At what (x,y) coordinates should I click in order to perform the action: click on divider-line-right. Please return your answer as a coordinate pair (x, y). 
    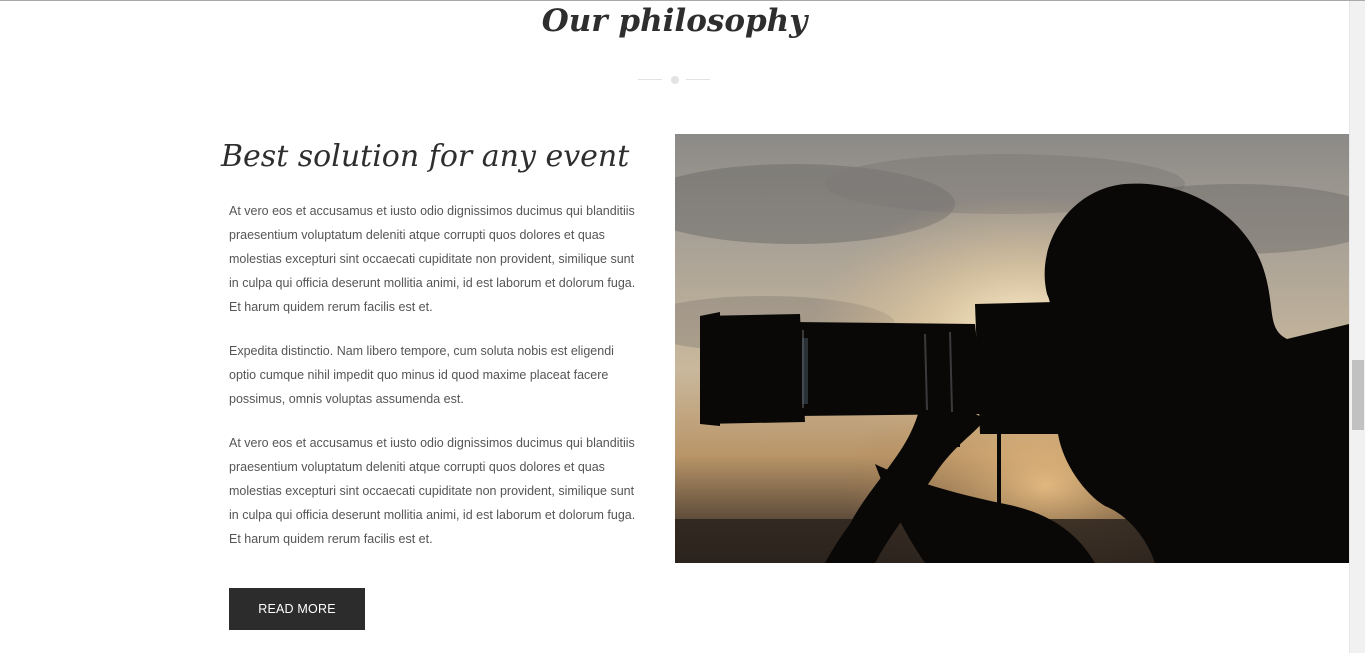
    Looking at the image, I should click on (698, 79).